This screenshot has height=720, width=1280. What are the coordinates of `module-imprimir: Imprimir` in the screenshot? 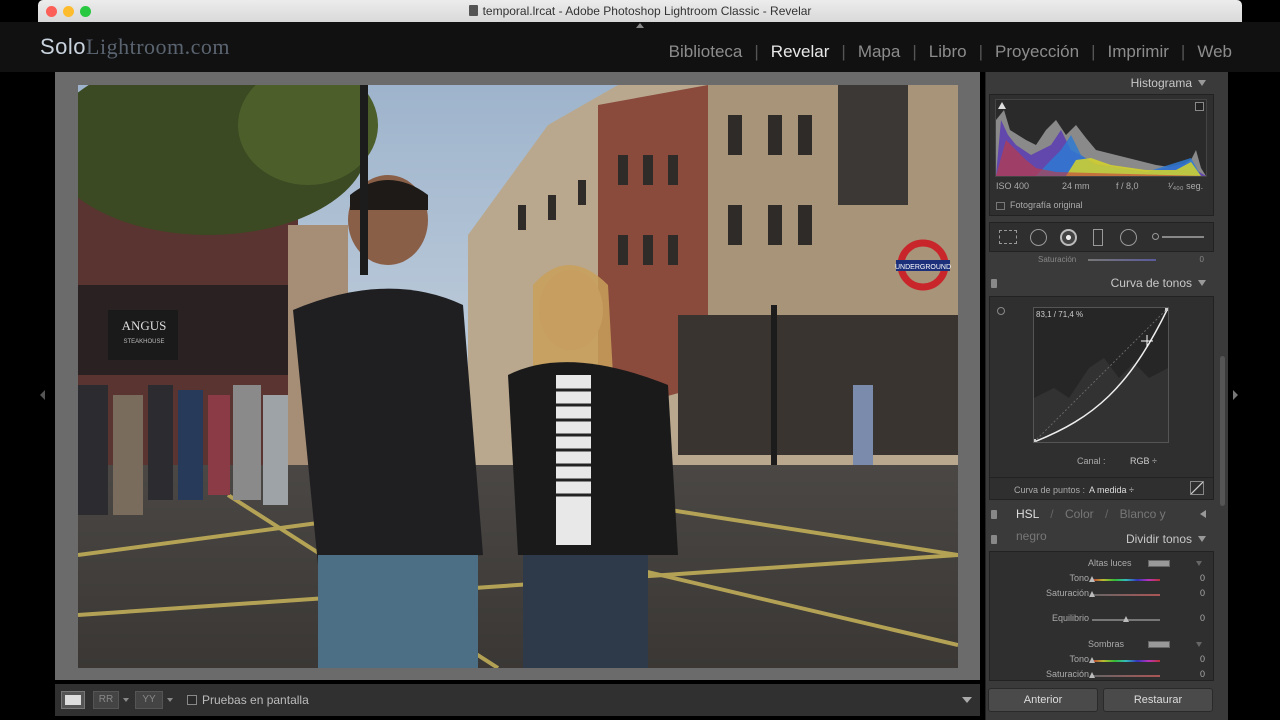 It's located at (1138, 52).